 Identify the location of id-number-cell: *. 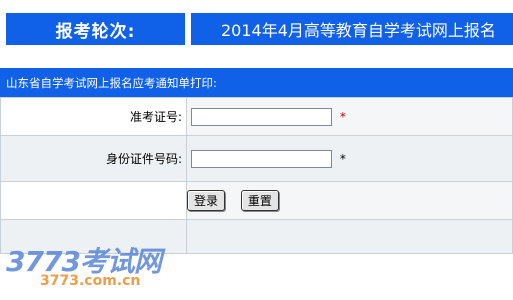
(349, 158).